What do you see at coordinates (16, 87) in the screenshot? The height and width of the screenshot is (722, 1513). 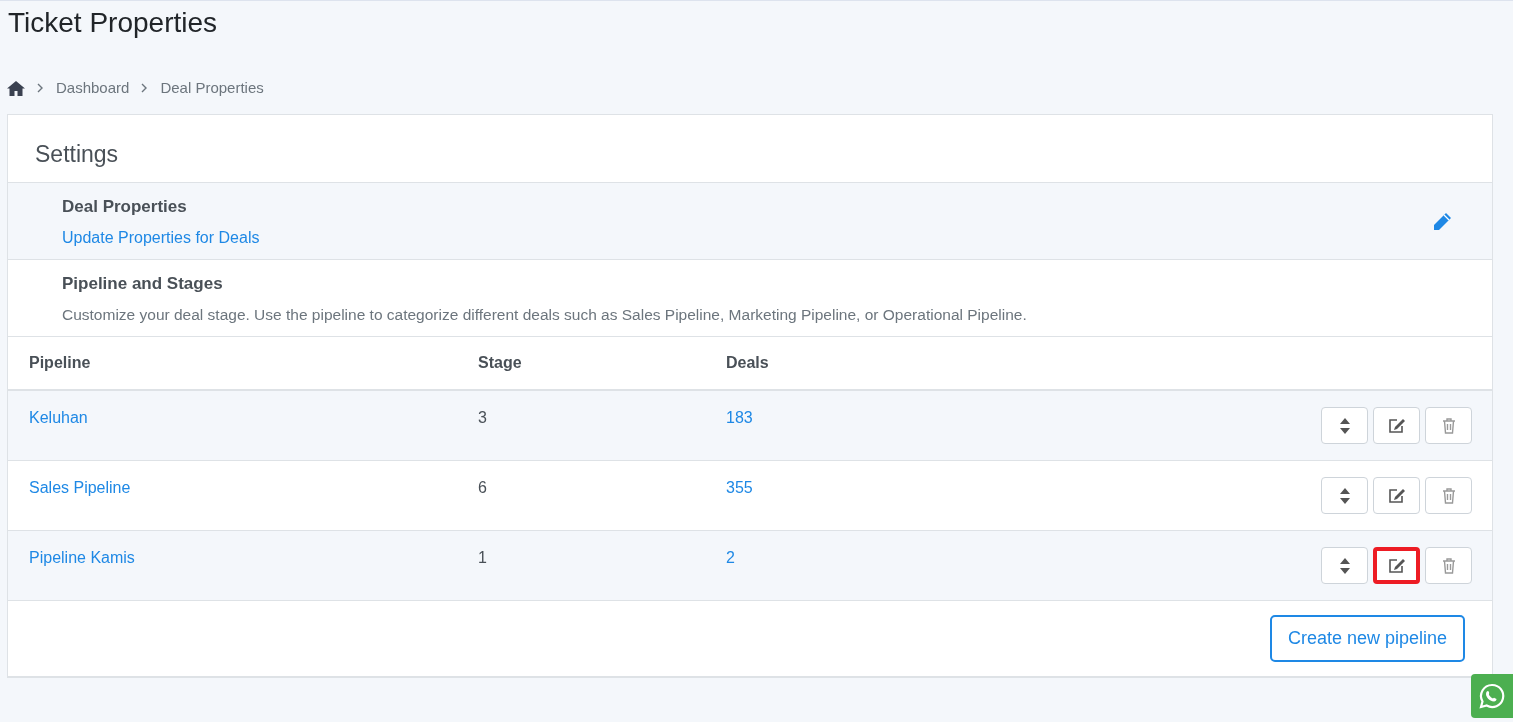 I see `home-icon` at bounding box center [16, 87].